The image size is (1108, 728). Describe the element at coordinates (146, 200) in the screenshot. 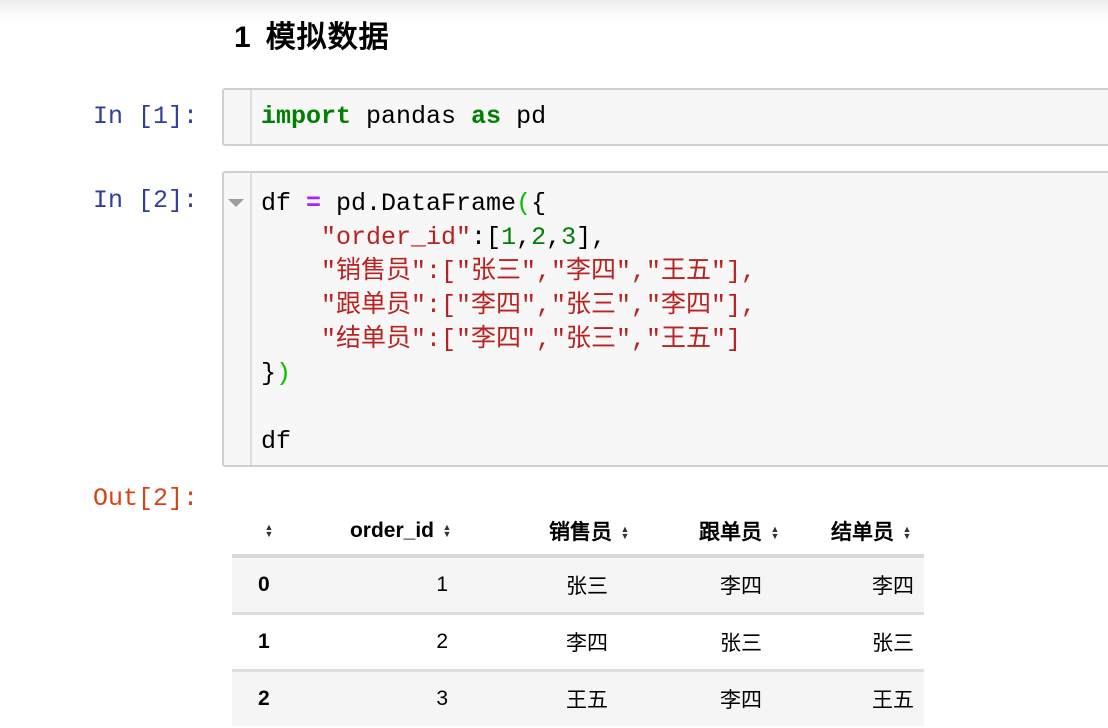

I see `input-prompt-2: In [2]:` at that location.